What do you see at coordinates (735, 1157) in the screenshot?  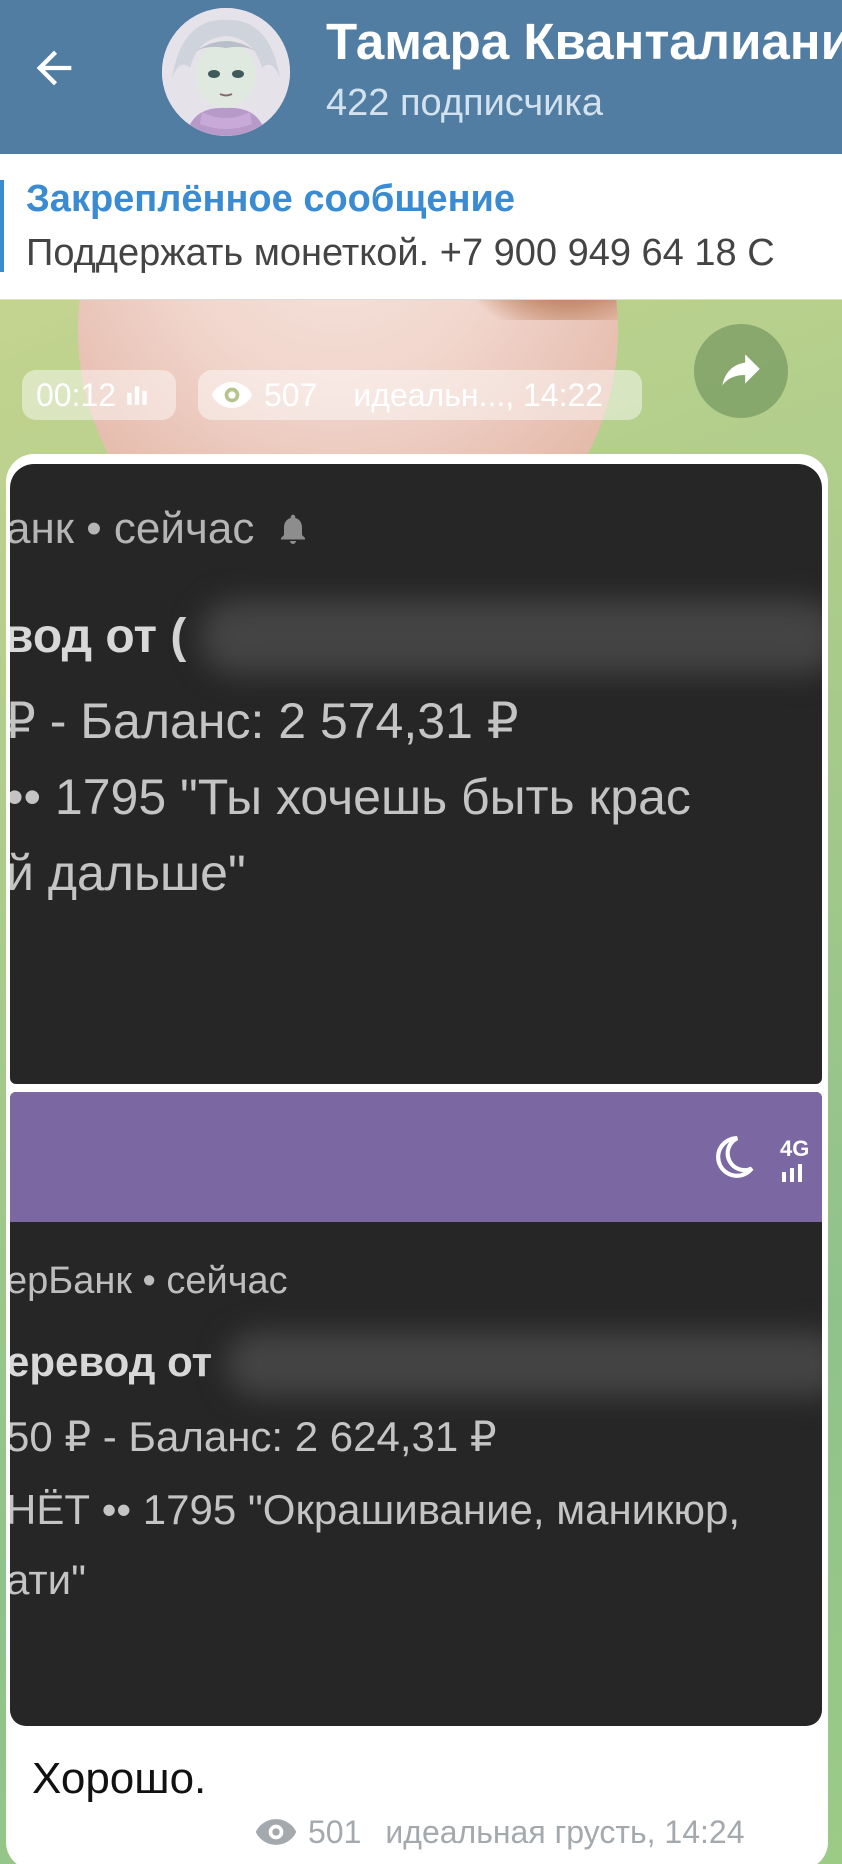 I see `moon-icon` at bounding box center [735, 1157].